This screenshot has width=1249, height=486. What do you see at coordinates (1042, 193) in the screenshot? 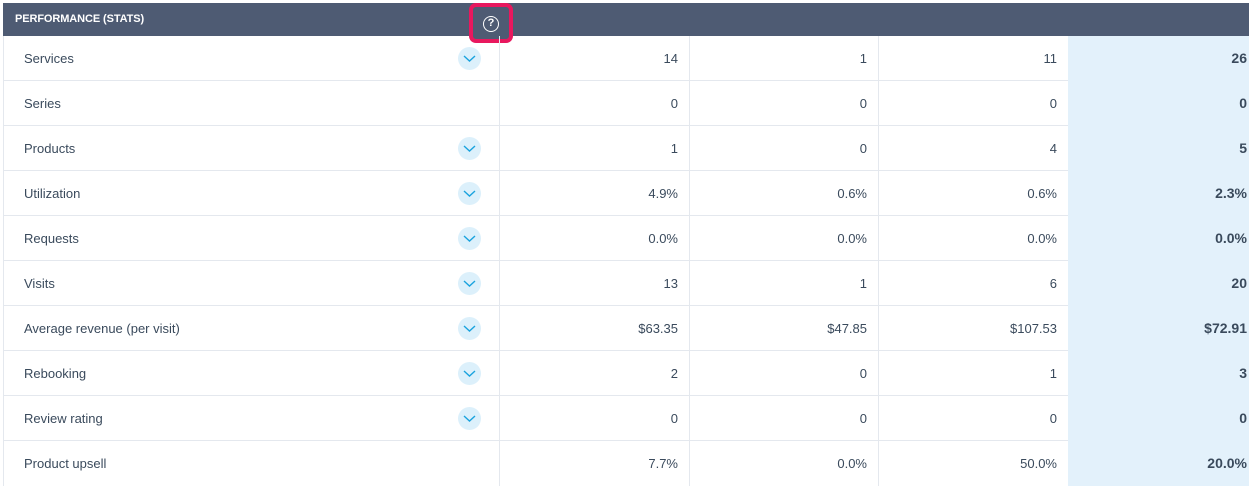
I see `value-col-3: 0.6%` at bounding box center [1042, 193].